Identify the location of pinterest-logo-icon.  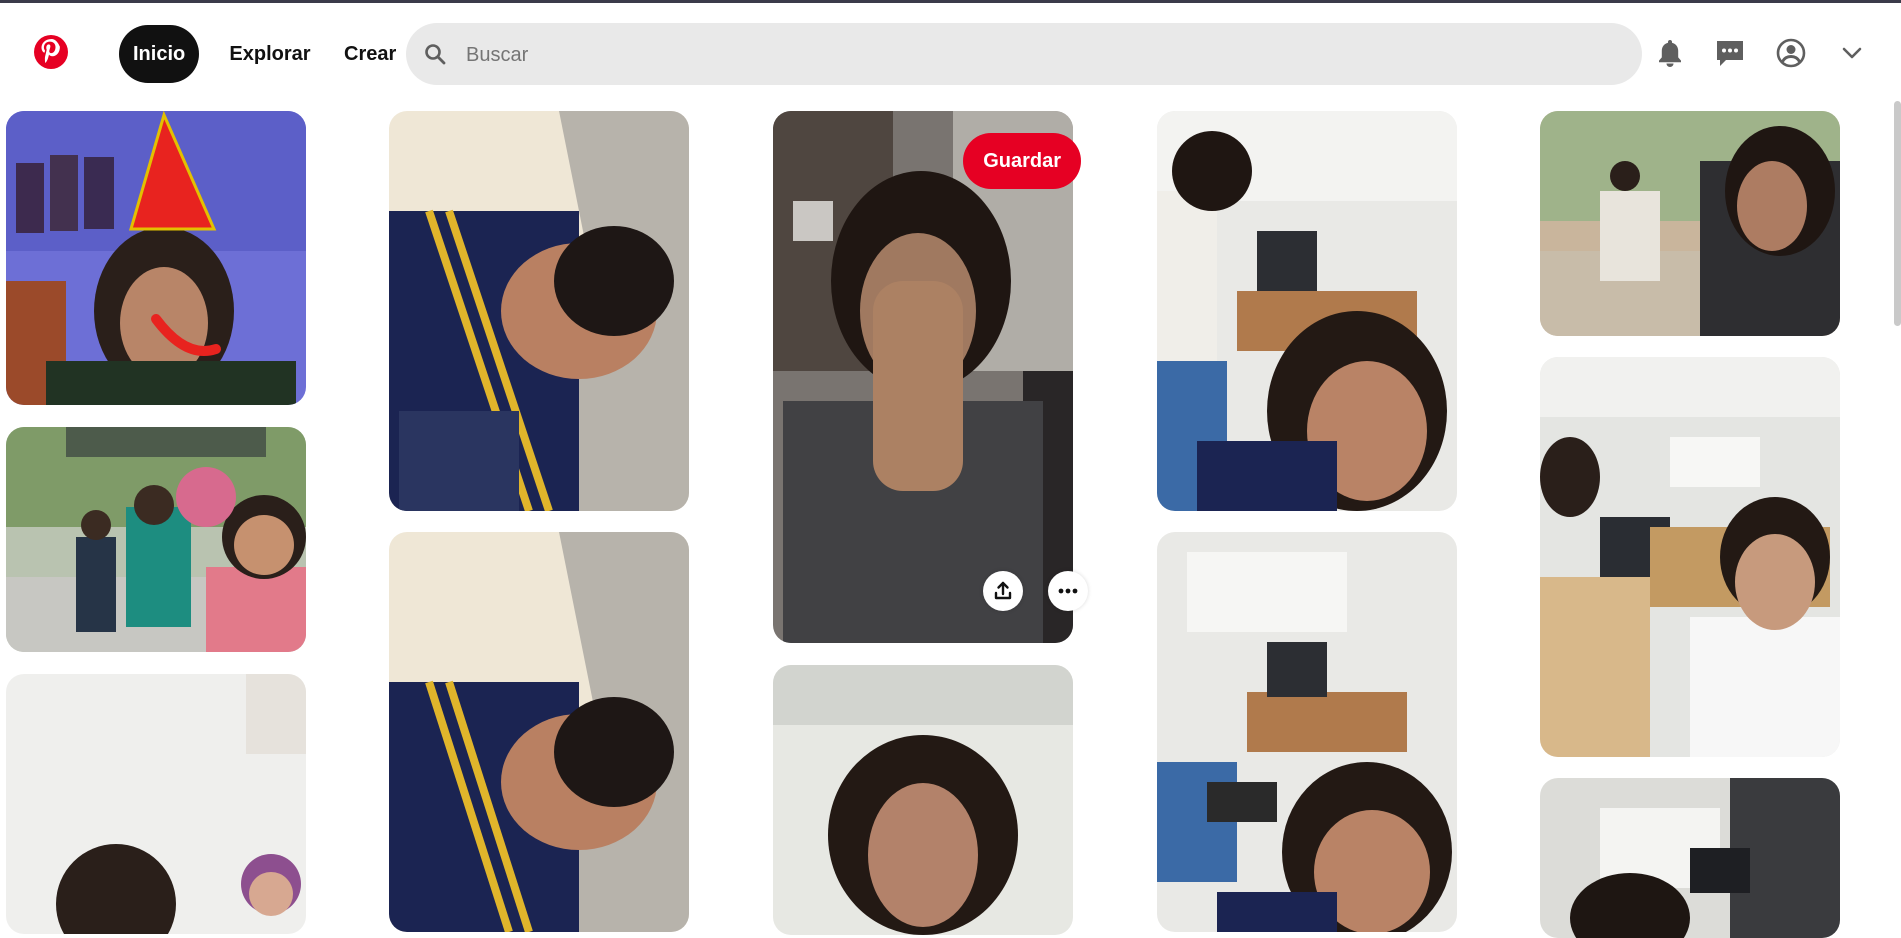
(51, 52).